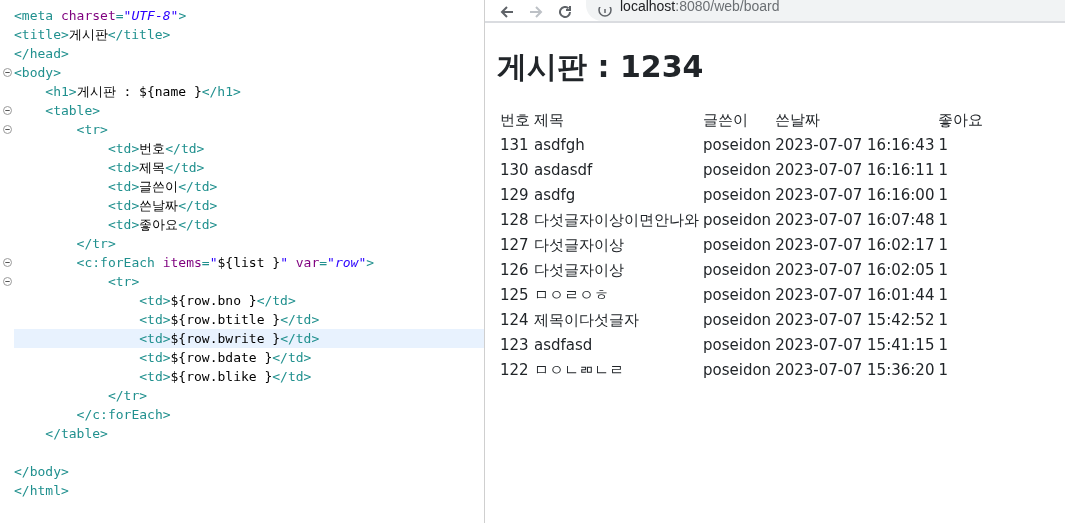 This screenshot has height=523, width=1065. I want to click on code-line: <td>${row.bdate }</td>, so click(225, 358).